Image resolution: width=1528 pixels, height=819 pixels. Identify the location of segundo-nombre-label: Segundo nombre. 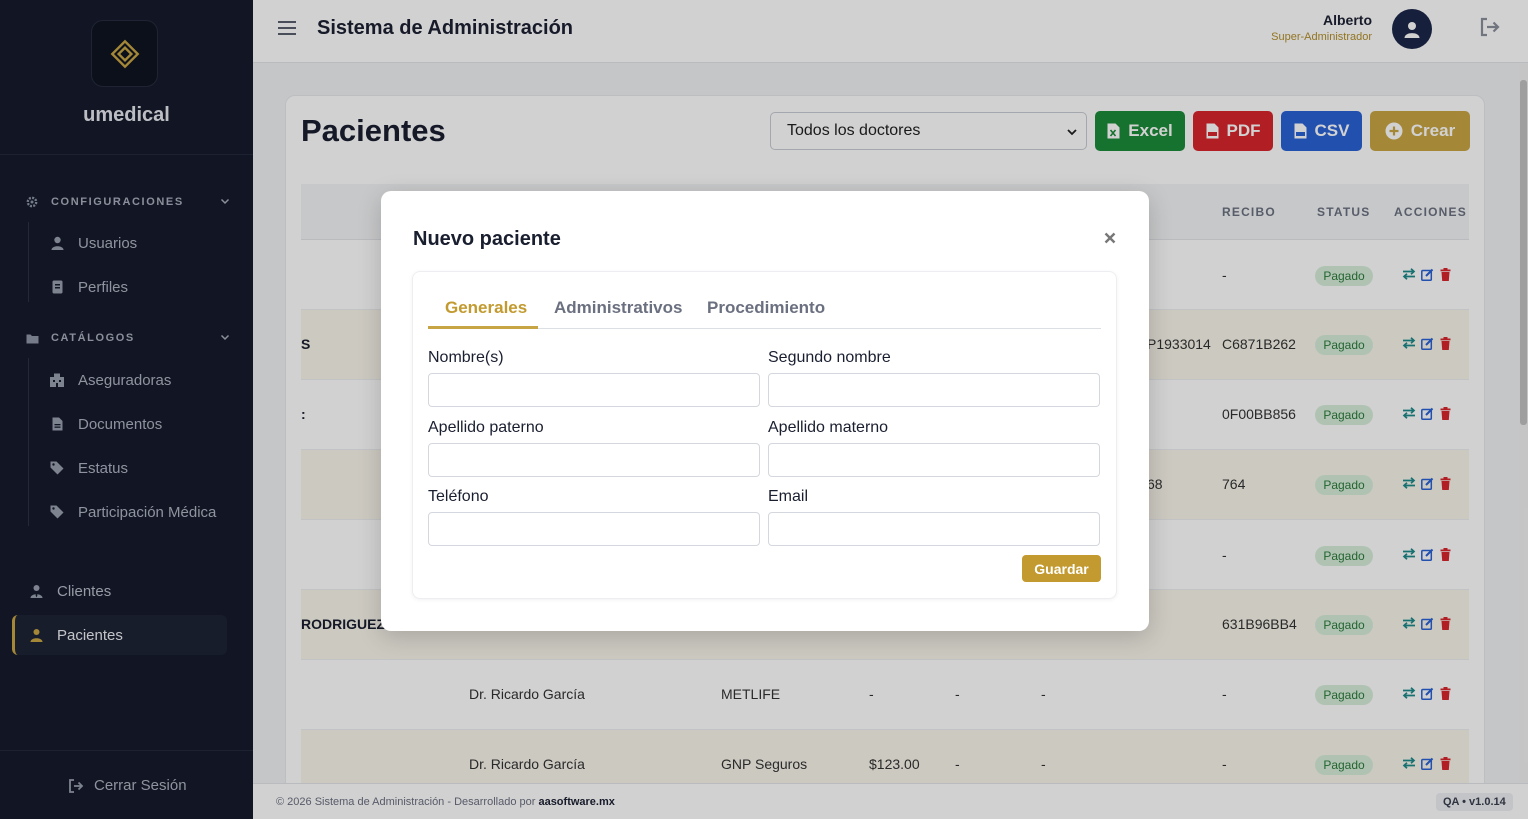
(829, 357).